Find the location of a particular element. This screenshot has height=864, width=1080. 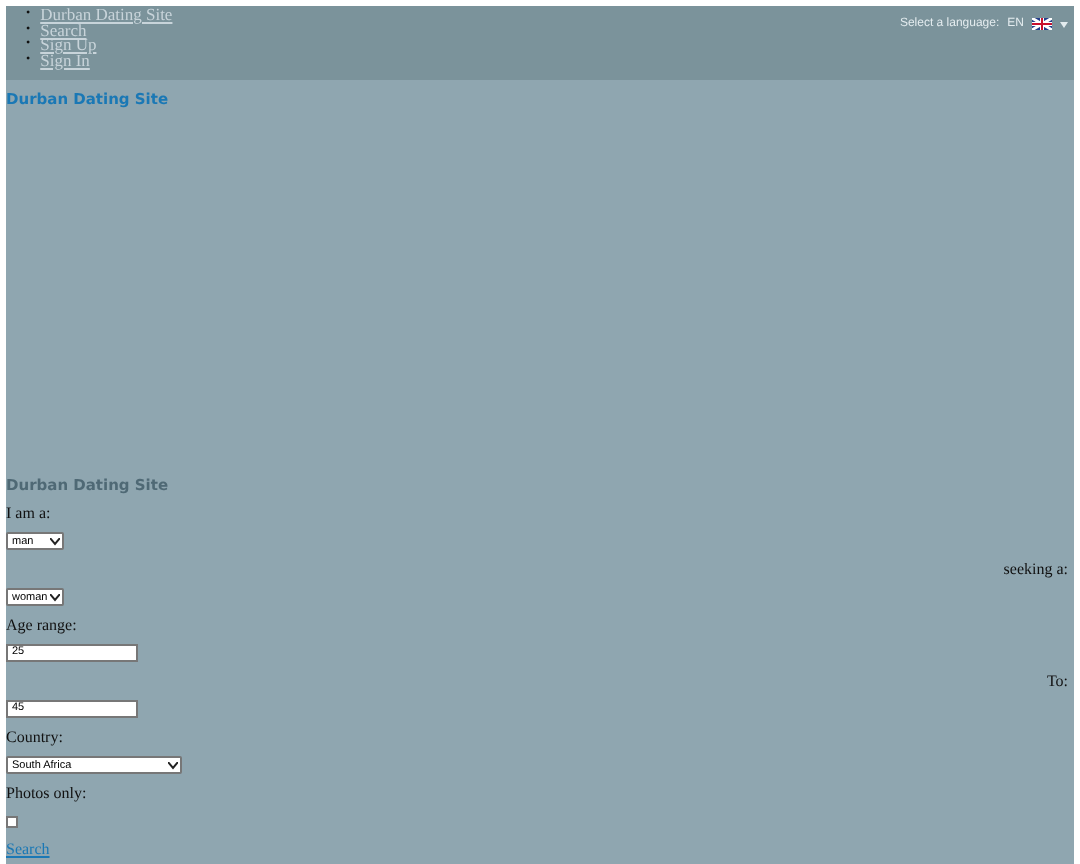

search-link: Search is located at coordinates (28, 849).